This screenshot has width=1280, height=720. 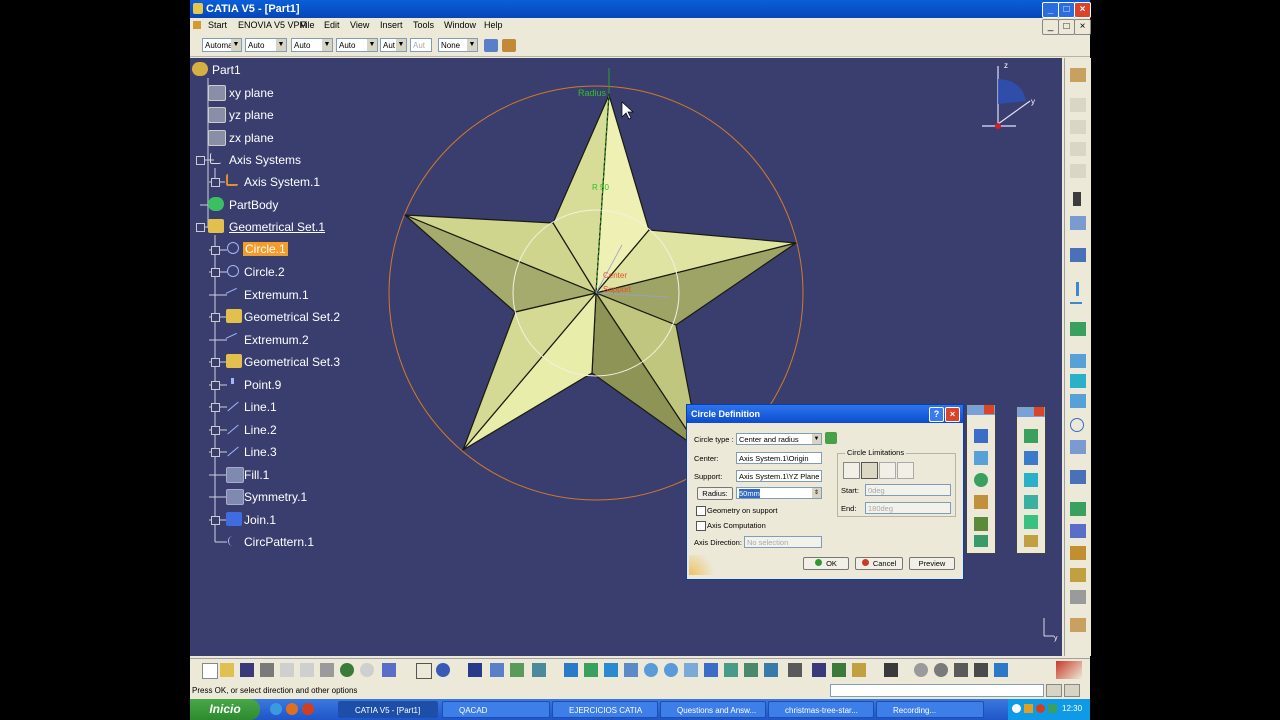 I want to click on linetype-combo: Auto ▼, so click(x=357, y=45).